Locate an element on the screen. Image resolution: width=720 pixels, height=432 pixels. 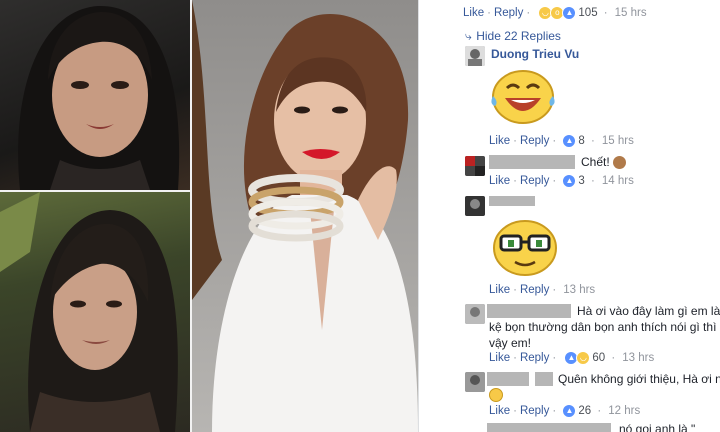
reaction-count: 26 is located at coordinates (585, 411).